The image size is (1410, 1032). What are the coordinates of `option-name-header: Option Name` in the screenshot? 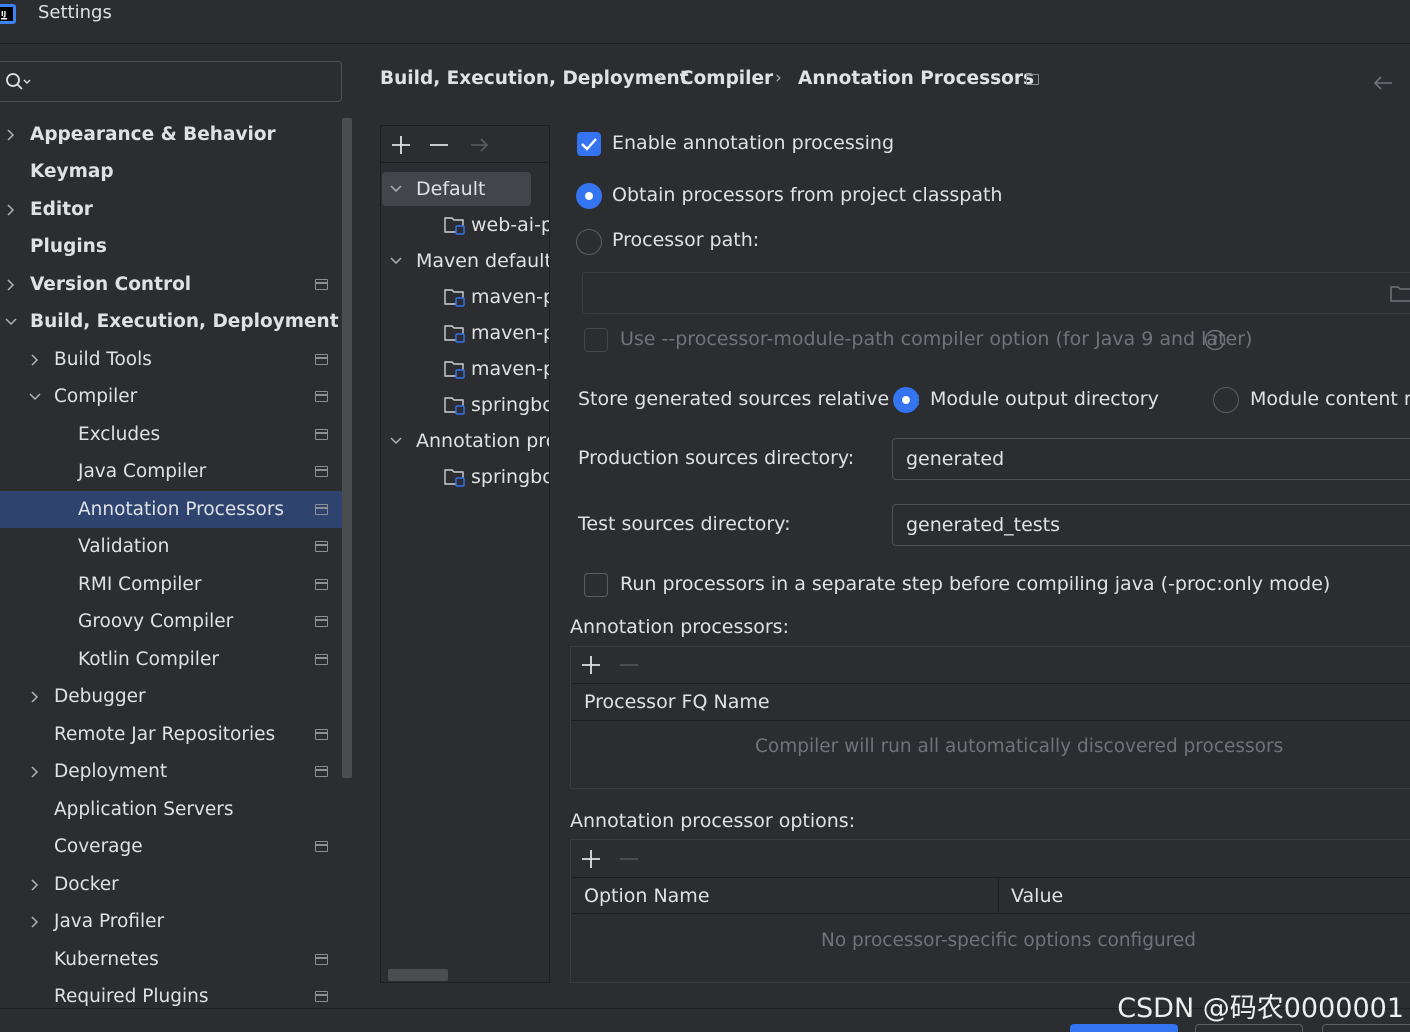 It's located at (647, 896).